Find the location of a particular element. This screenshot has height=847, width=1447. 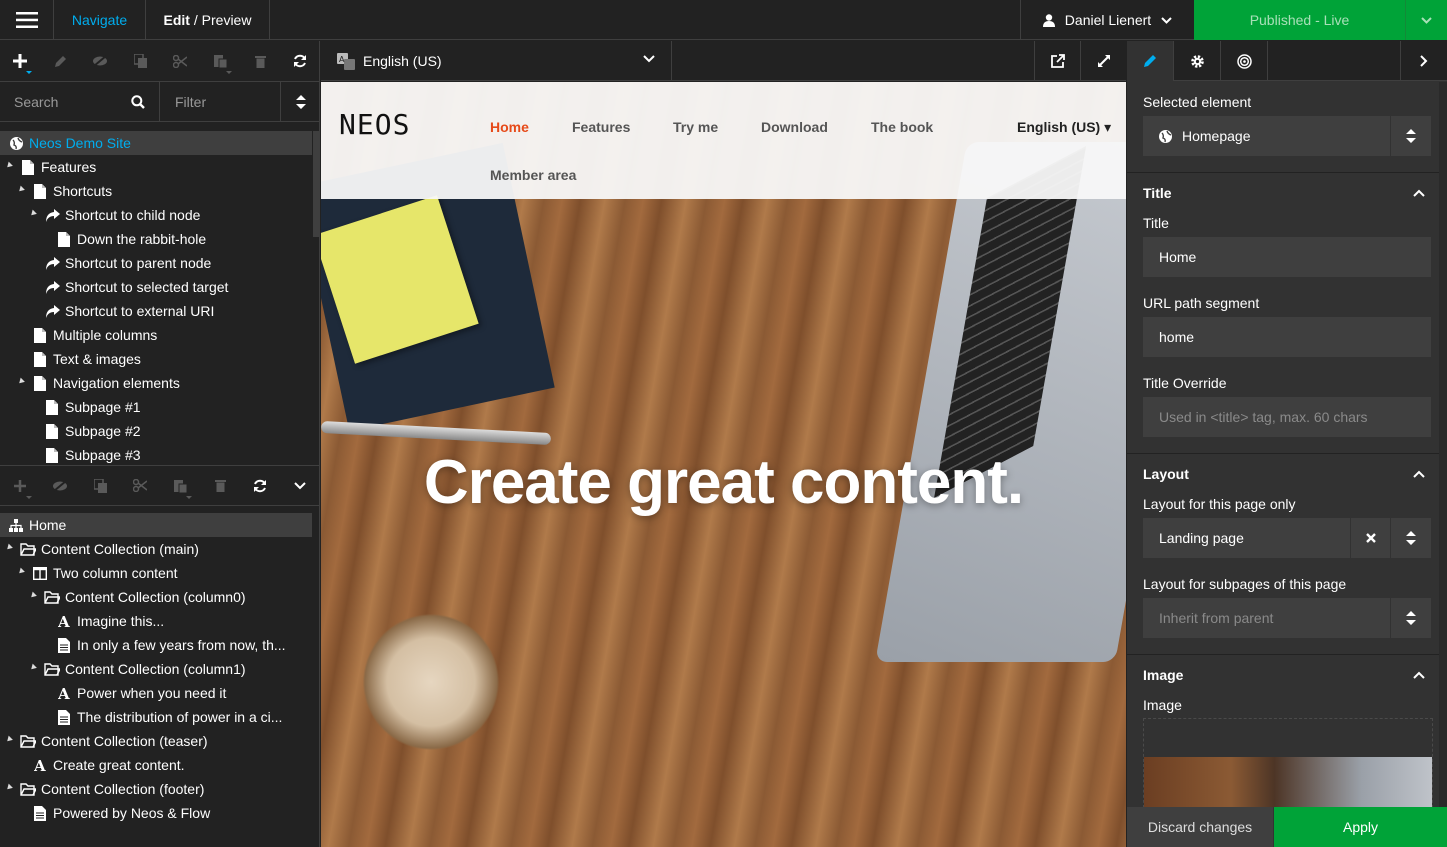

tab-seo is located at coordinates (1244, 61).